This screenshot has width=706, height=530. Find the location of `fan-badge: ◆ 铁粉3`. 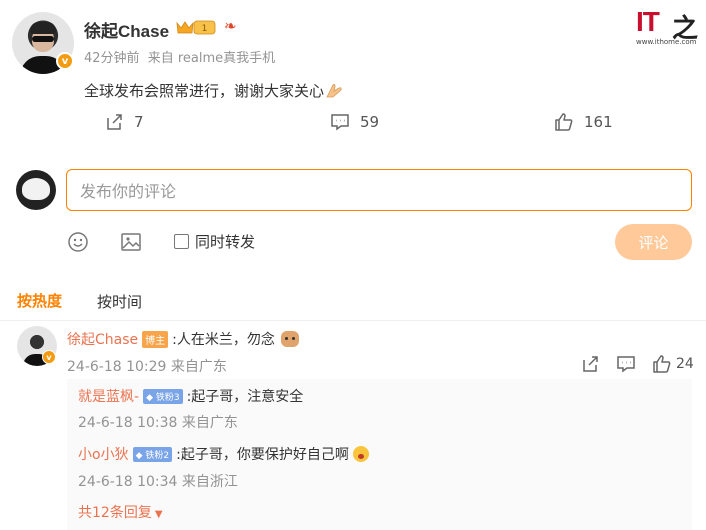

fan-badge: ◆ 铁粉3 is located at coordinates (163, 396).